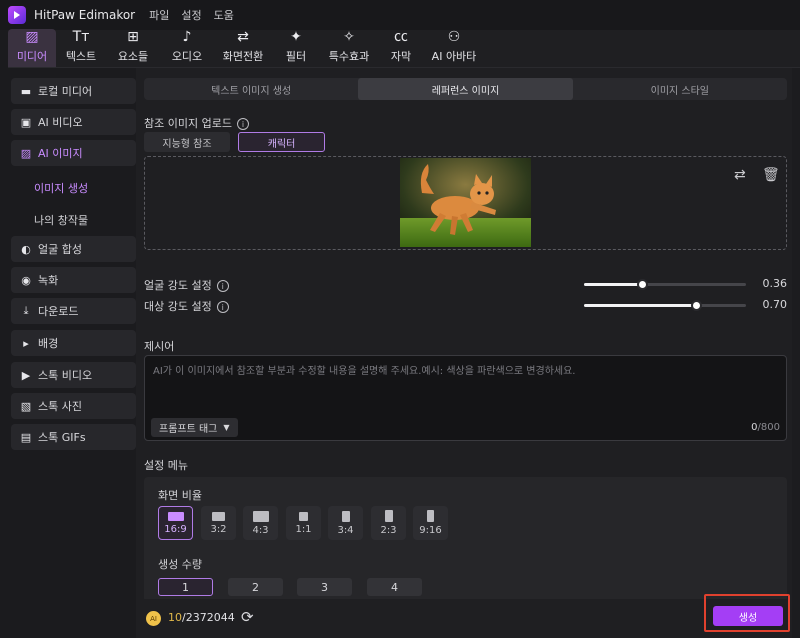 The image size is (800, 638). I want to click on toolbar-audio-label: 오디오, so click(187, 56).